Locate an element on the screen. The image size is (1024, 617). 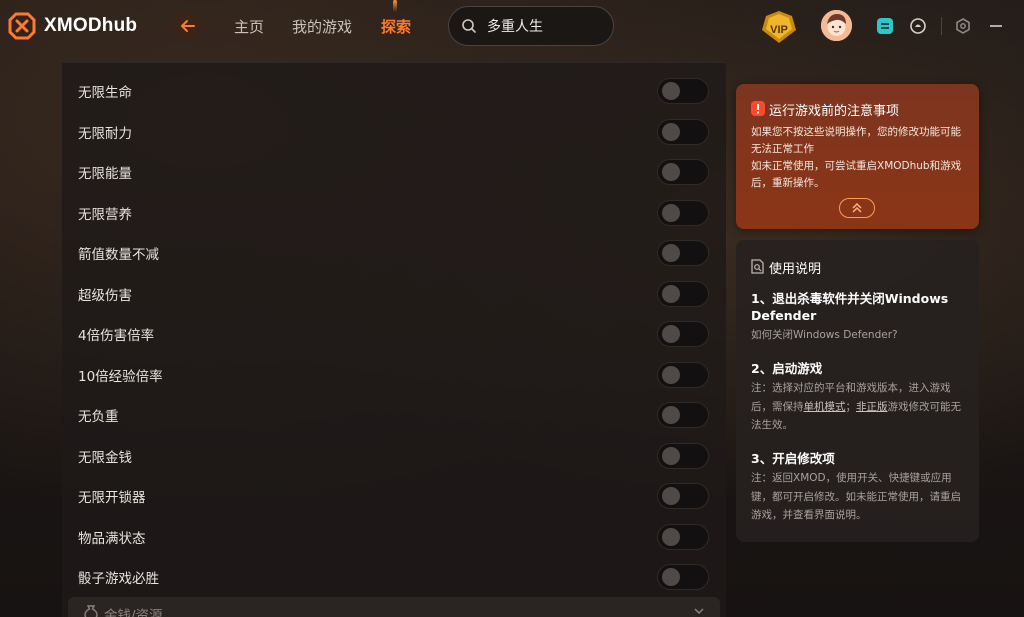
nav-explore: 探索 is located at coordinates (396, 26).